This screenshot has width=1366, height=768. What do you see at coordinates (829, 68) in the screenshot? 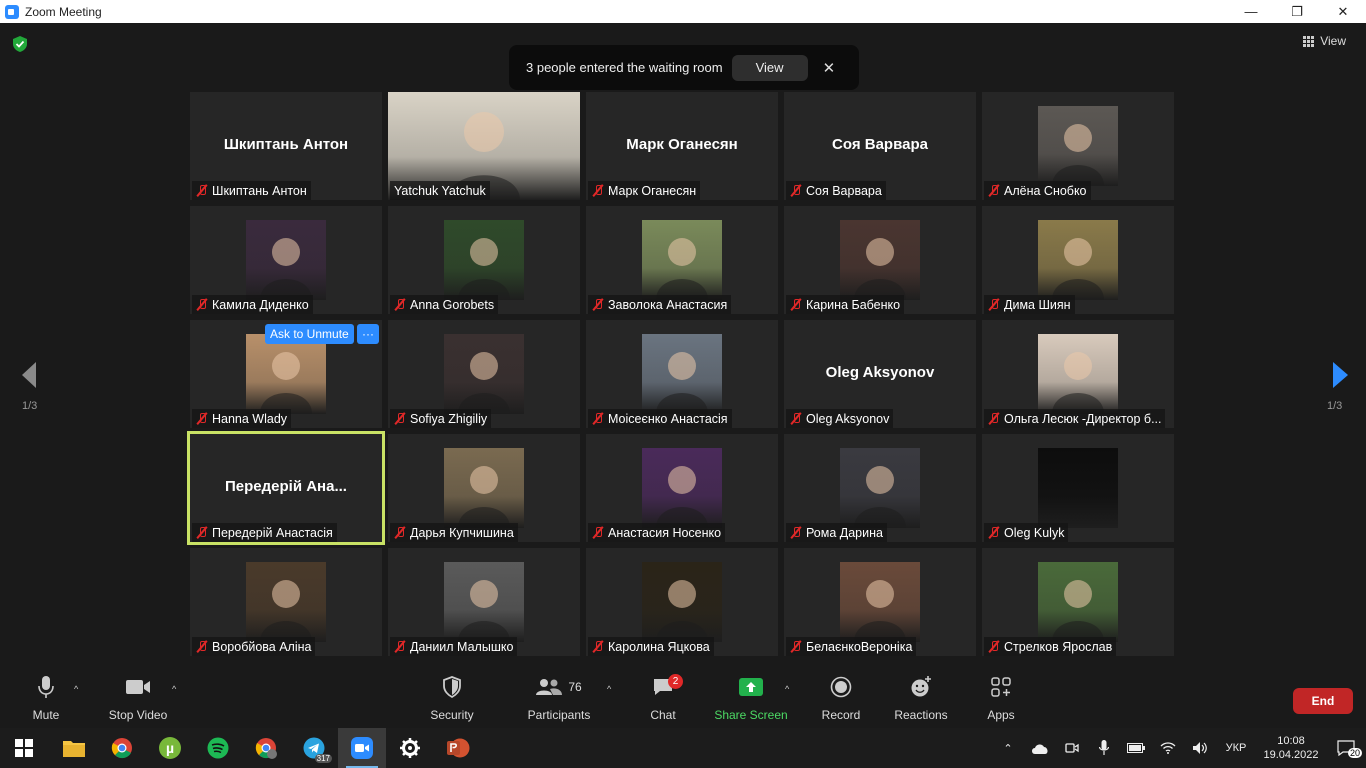
I see `notification-close-icon: ✕` at bounding box center [829, 68].